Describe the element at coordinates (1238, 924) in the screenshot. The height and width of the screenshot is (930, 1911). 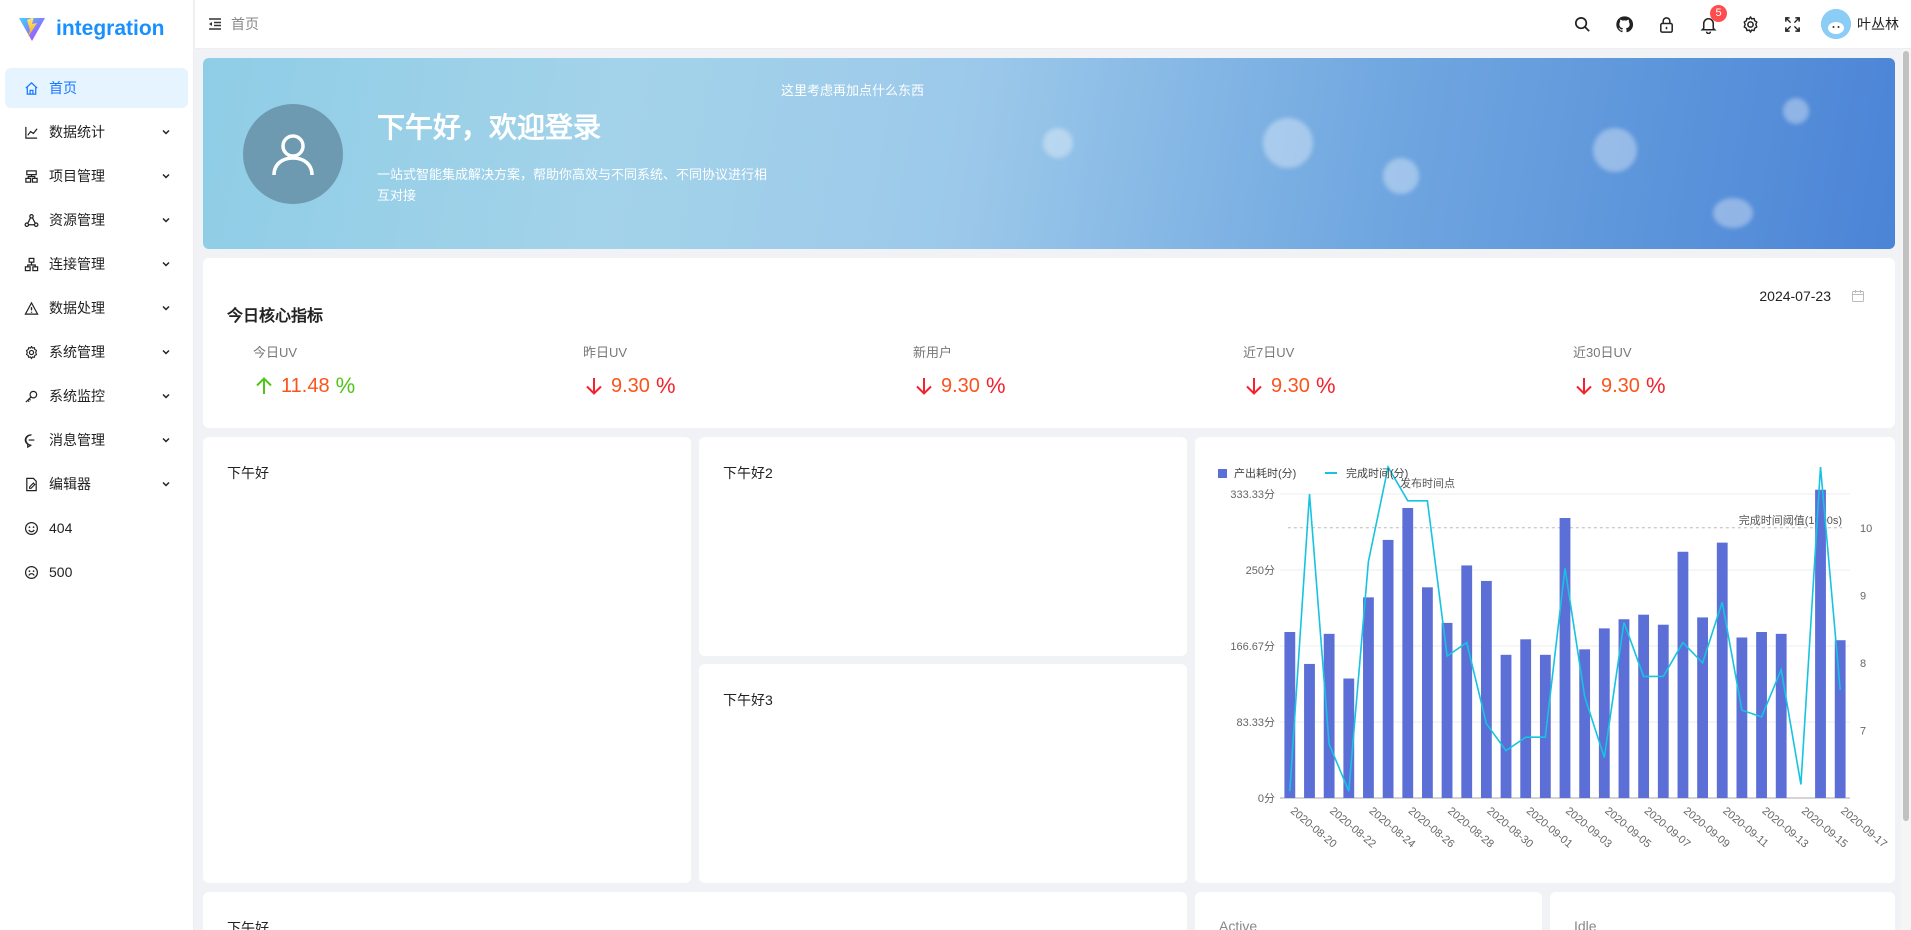
I see `panel-title: Active` at that location.